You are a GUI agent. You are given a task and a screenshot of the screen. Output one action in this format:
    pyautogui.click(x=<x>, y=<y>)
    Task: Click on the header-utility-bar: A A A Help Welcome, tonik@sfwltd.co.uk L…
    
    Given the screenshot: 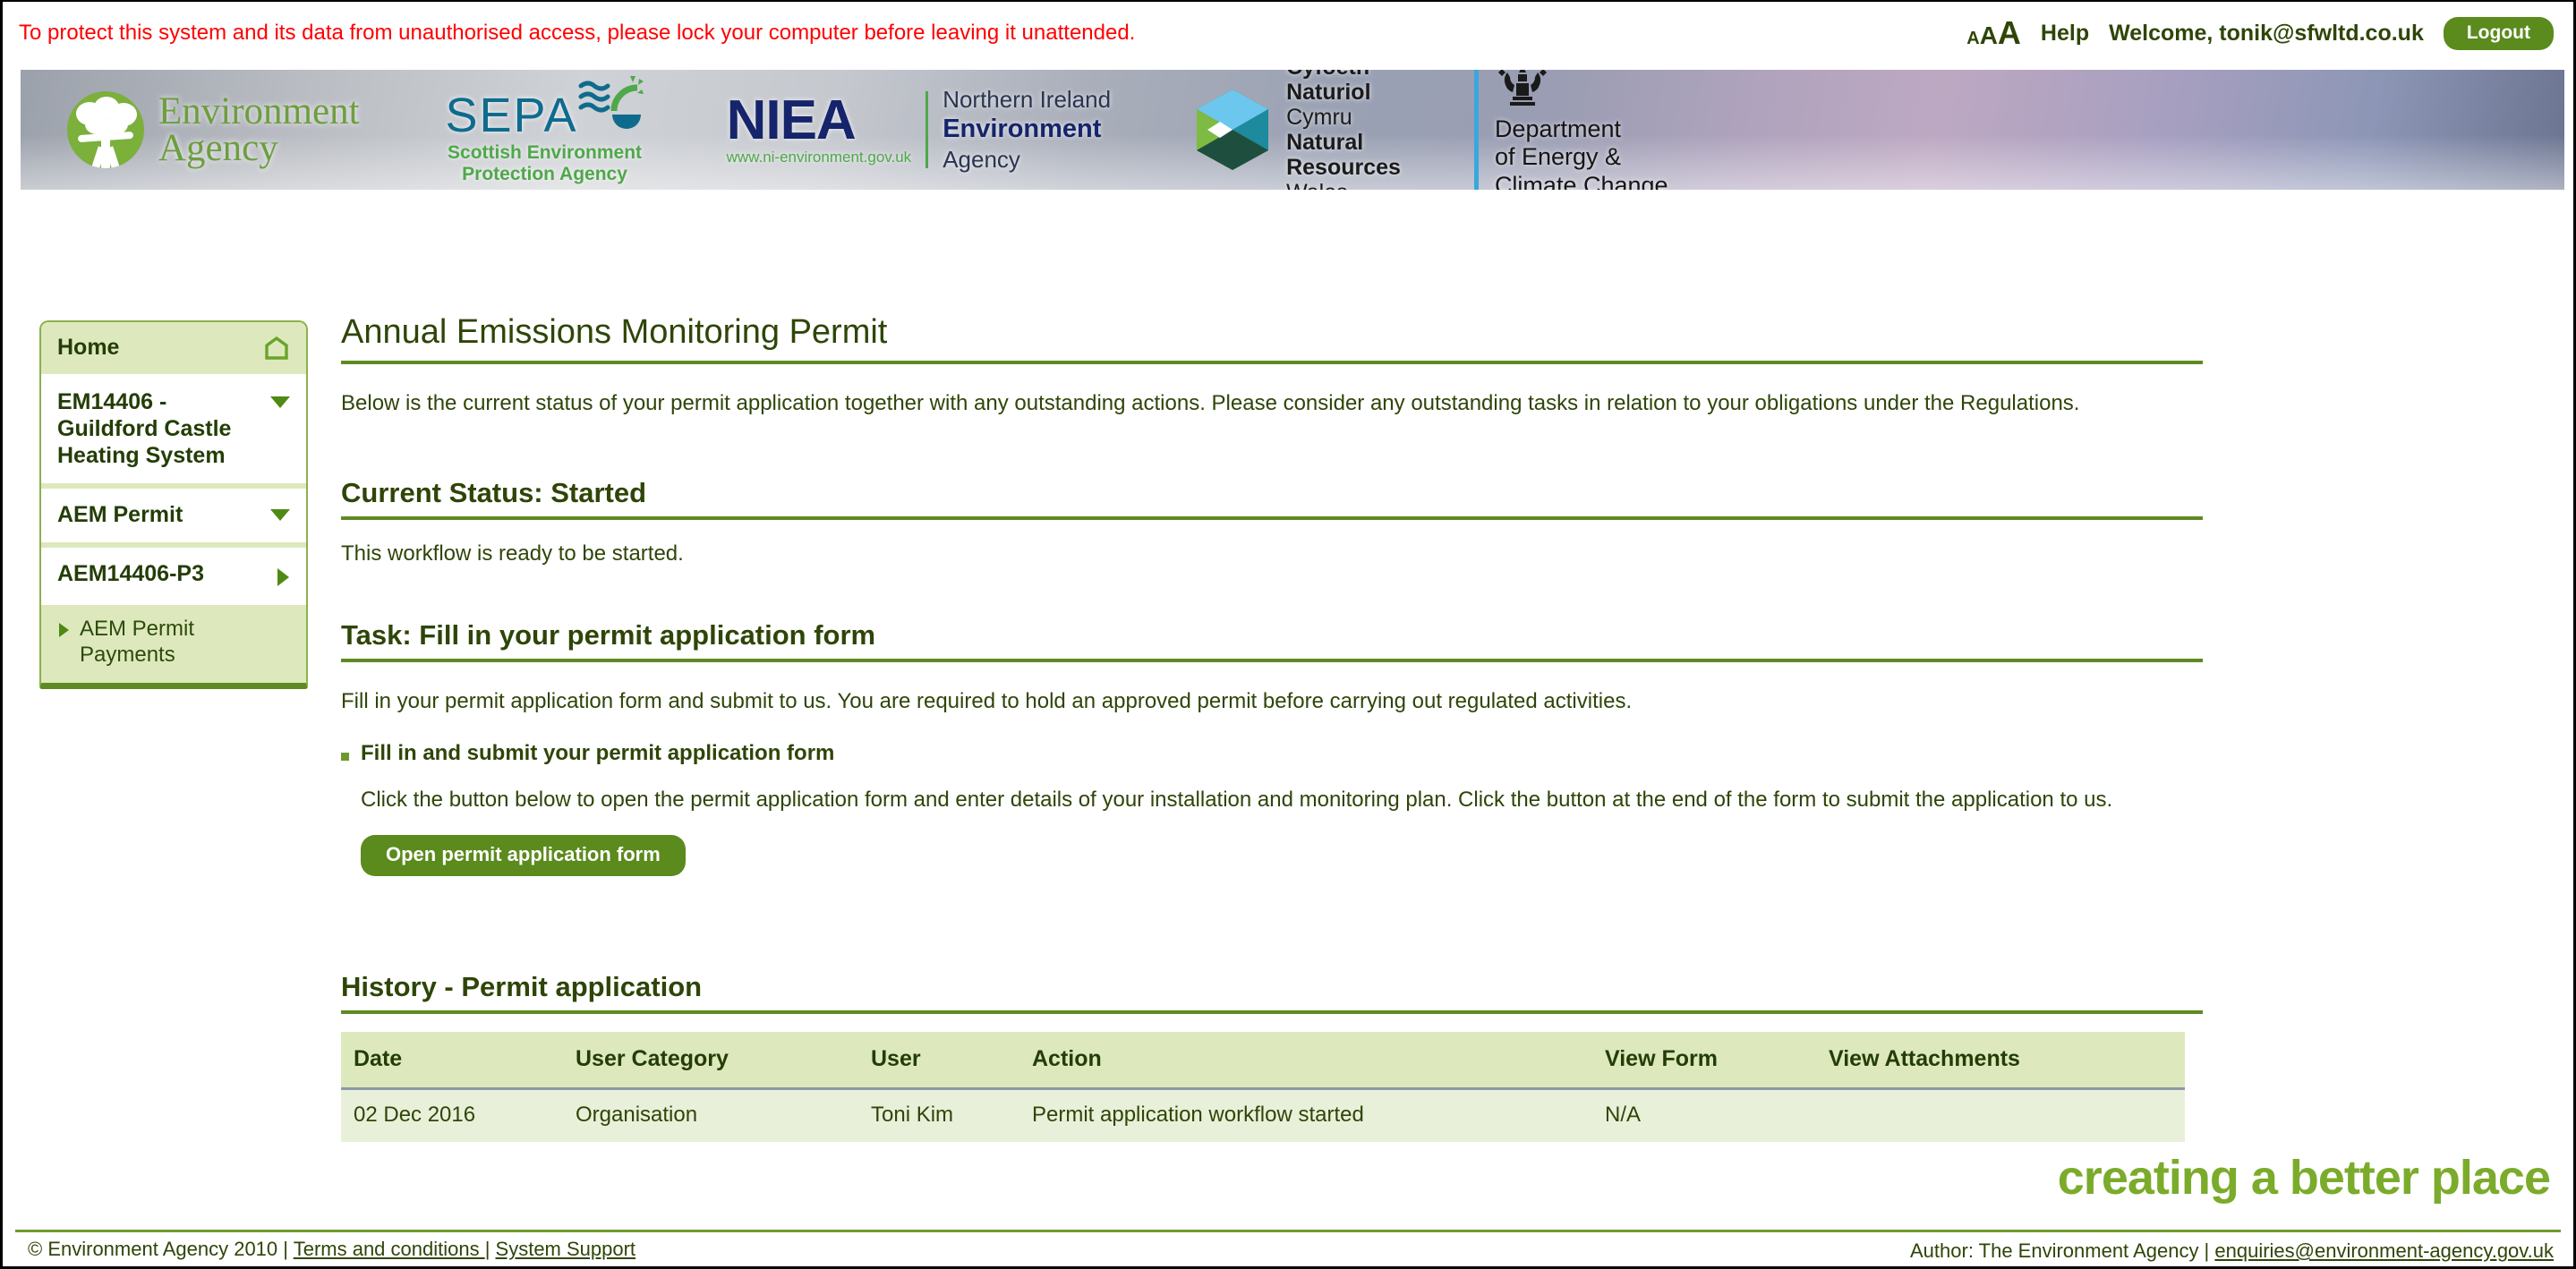 What is the action you would take?
    pyautogui.click(x=2260, y=33)
    